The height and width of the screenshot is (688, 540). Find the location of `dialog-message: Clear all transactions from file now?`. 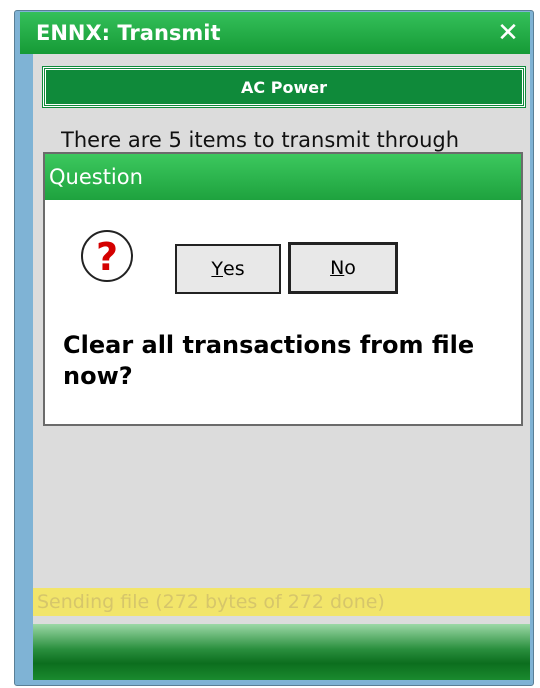

dialog-message: Clear all transactions from file now? is located at coordinates (269, 360).